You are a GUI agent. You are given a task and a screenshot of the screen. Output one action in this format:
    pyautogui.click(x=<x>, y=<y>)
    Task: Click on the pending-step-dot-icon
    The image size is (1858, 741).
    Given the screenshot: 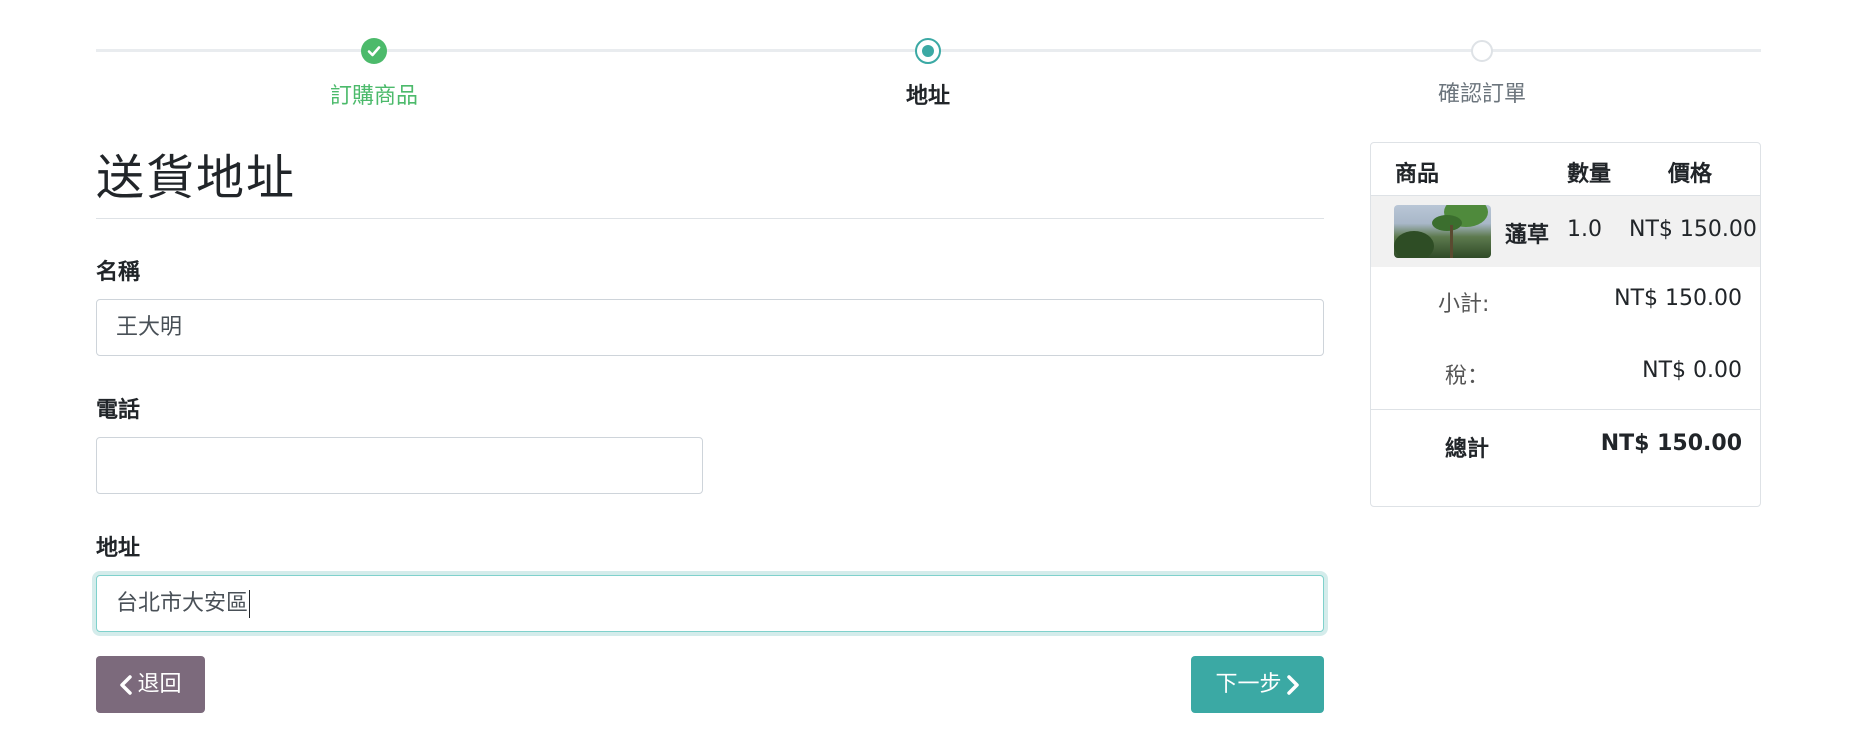 What is the action you would take?
    pyautogui.click(x=1482, y=51)
    